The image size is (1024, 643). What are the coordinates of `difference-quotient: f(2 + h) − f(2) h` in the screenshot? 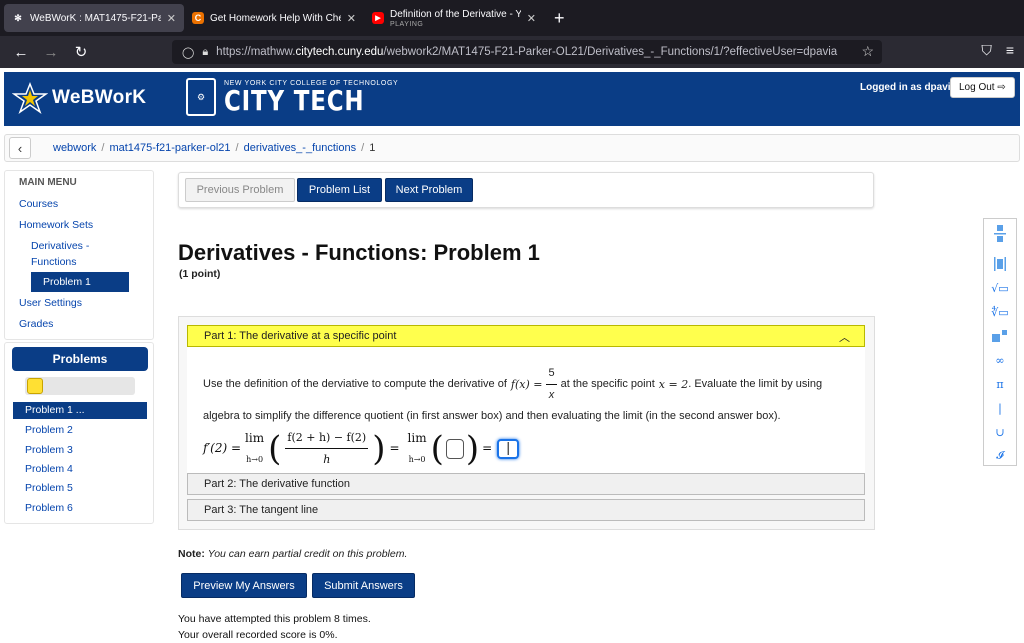 It's located at (327, 448).